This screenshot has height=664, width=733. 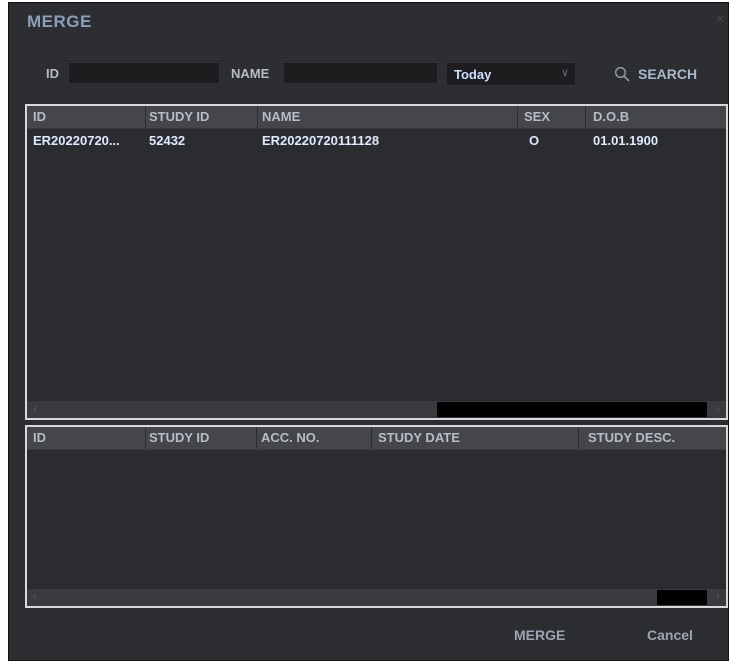 I want to click on column-header-study-desc: STUDY DESC., so click(x=631, y=437).